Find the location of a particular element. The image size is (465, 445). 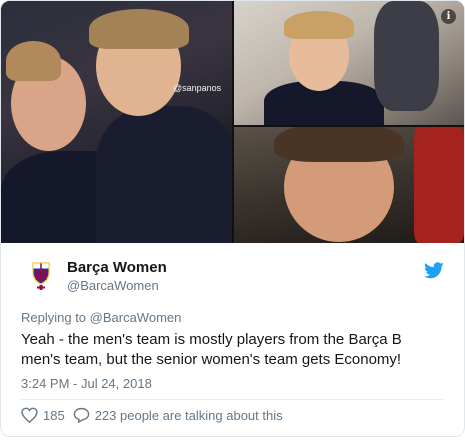

talking-count-label: 223 people are talking about this is located at coordinates (188, 415).